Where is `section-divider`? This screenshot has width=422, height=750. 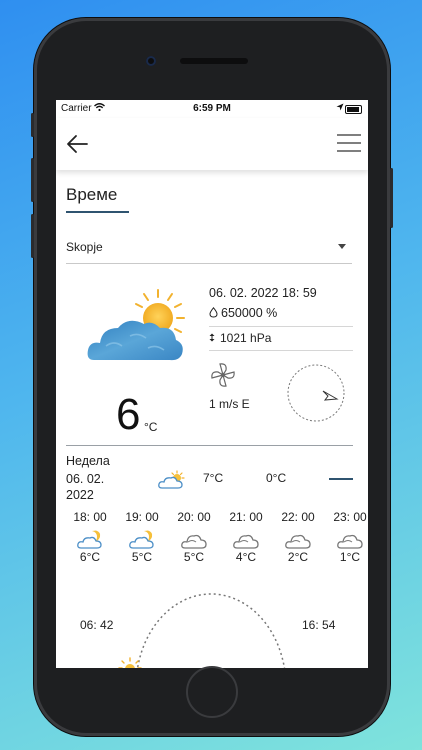 section-divider is located at coordinates (209, 445).